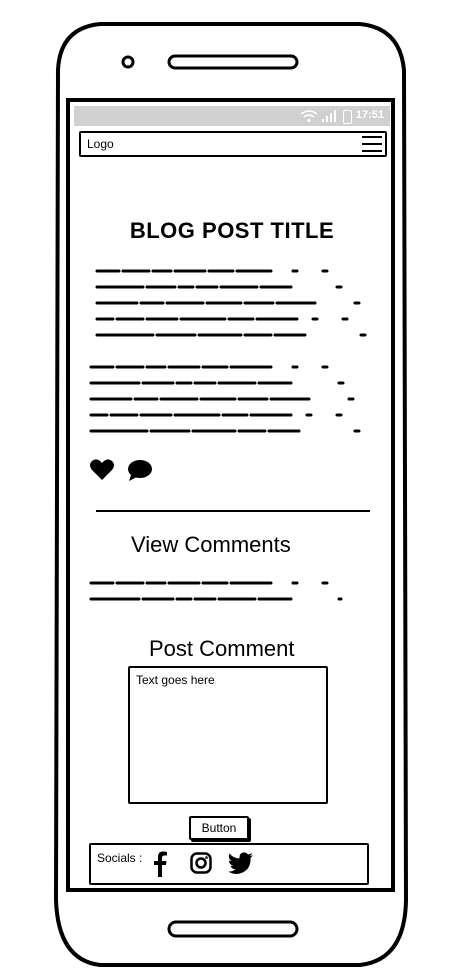 The image size is (458, 972). What do you see at coordinates (228, 735) in the screenshot?
I see `comment-textarea: Text goes here` at bounding box center [228, 735].